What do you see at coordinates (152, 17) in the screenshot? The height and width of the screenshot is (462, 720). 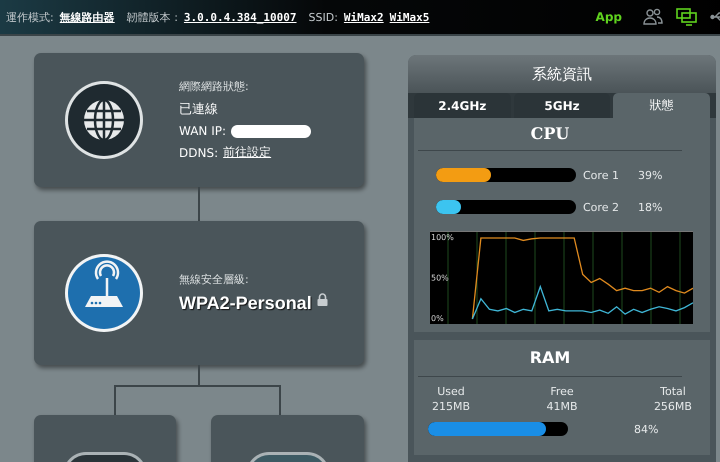 I see `firmware-label: 韌體版本 :` at bounding box center [152, 17].